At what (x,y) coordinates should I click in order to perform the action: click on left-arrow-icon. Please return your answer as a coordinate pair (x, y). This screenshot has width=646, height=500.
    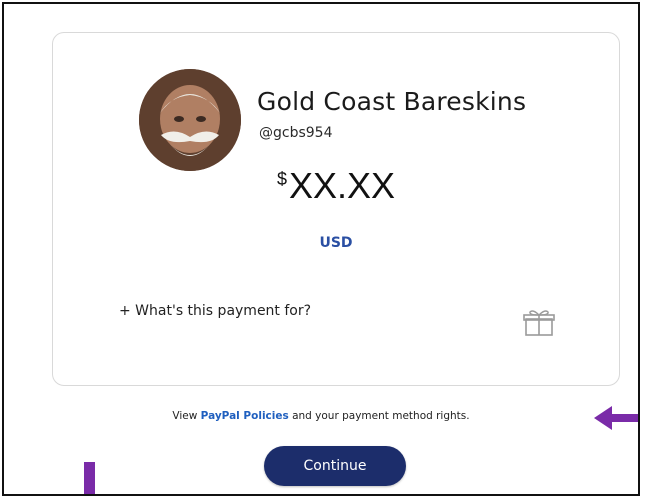
    Looking at the image, I should click on (616, 418).